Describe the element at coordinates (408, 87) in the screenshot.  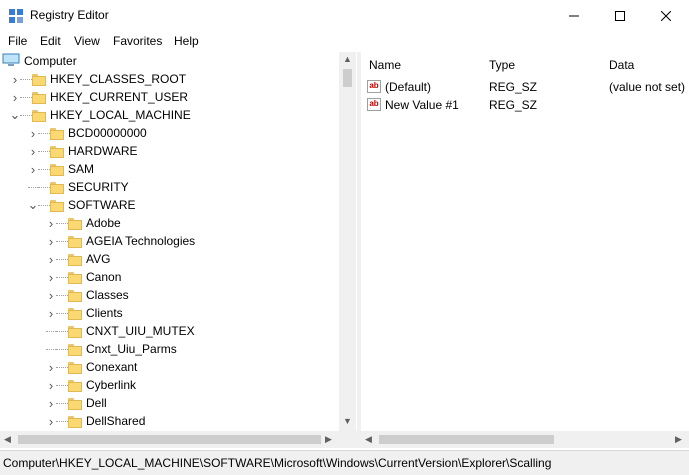
I see `value-name: (Default)` at that location.